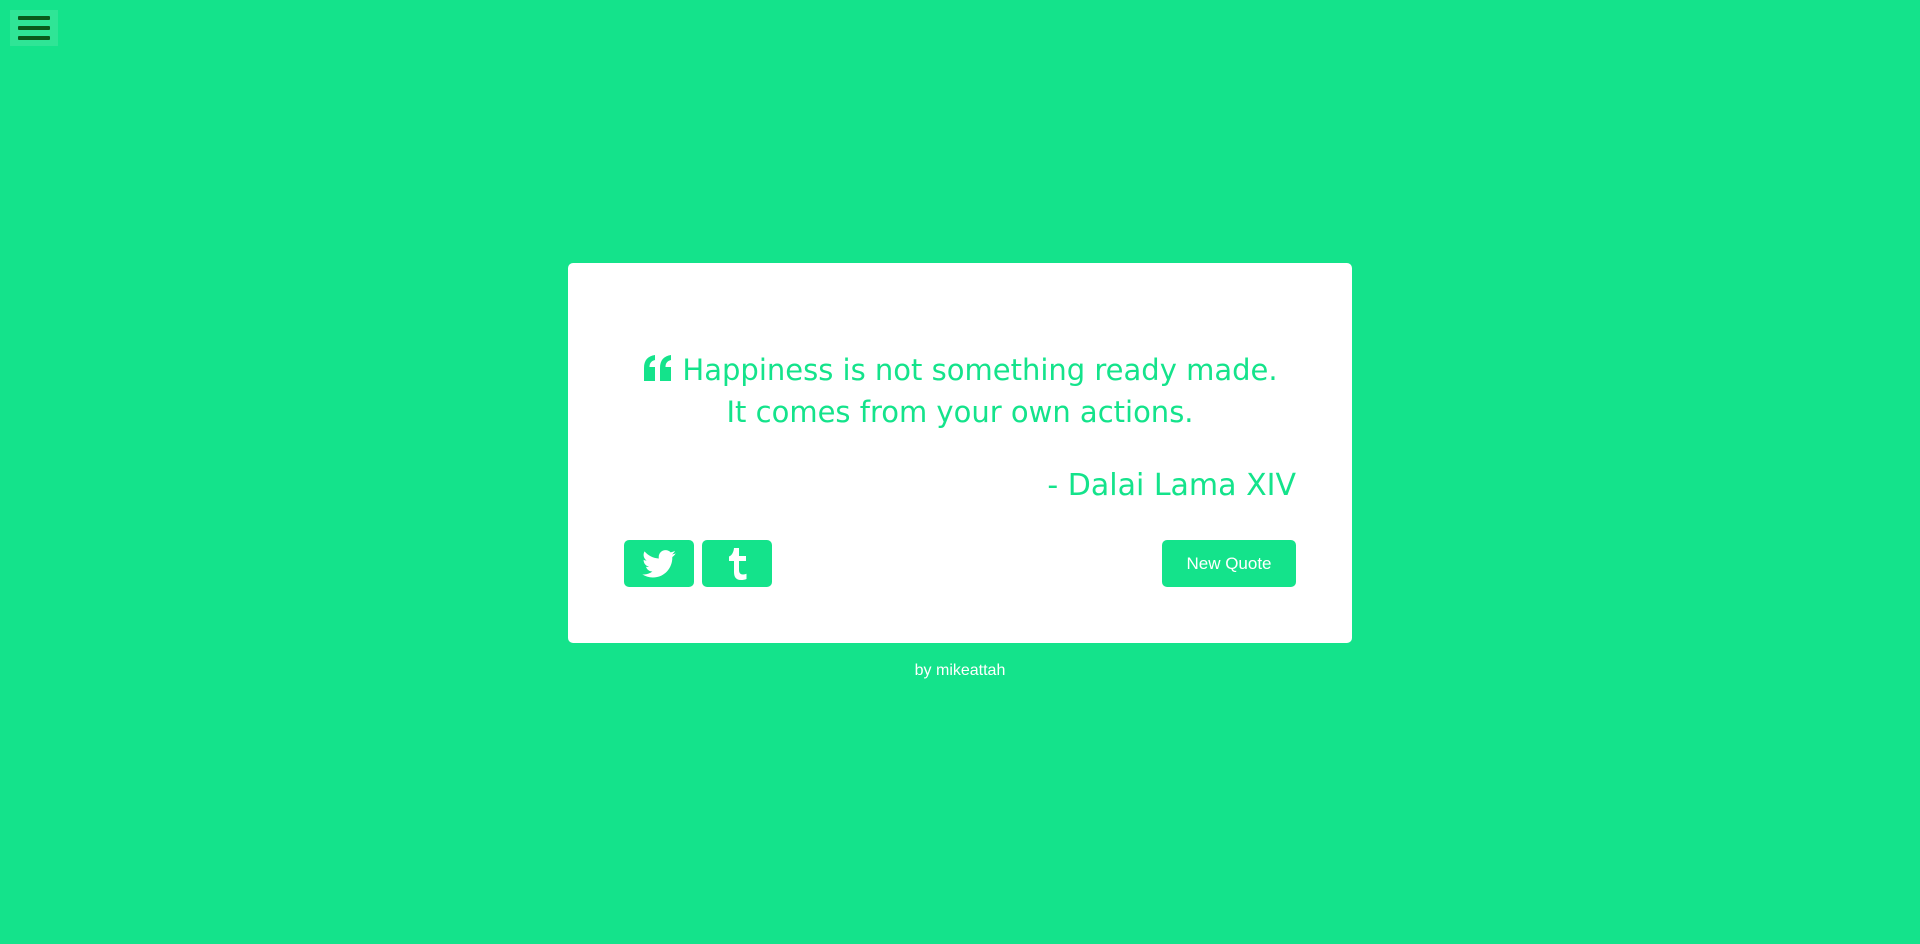 This screenshot has width=1920, height=944. I want to click on hamburger-menu-icon-bar-middle, so click(34, 28).